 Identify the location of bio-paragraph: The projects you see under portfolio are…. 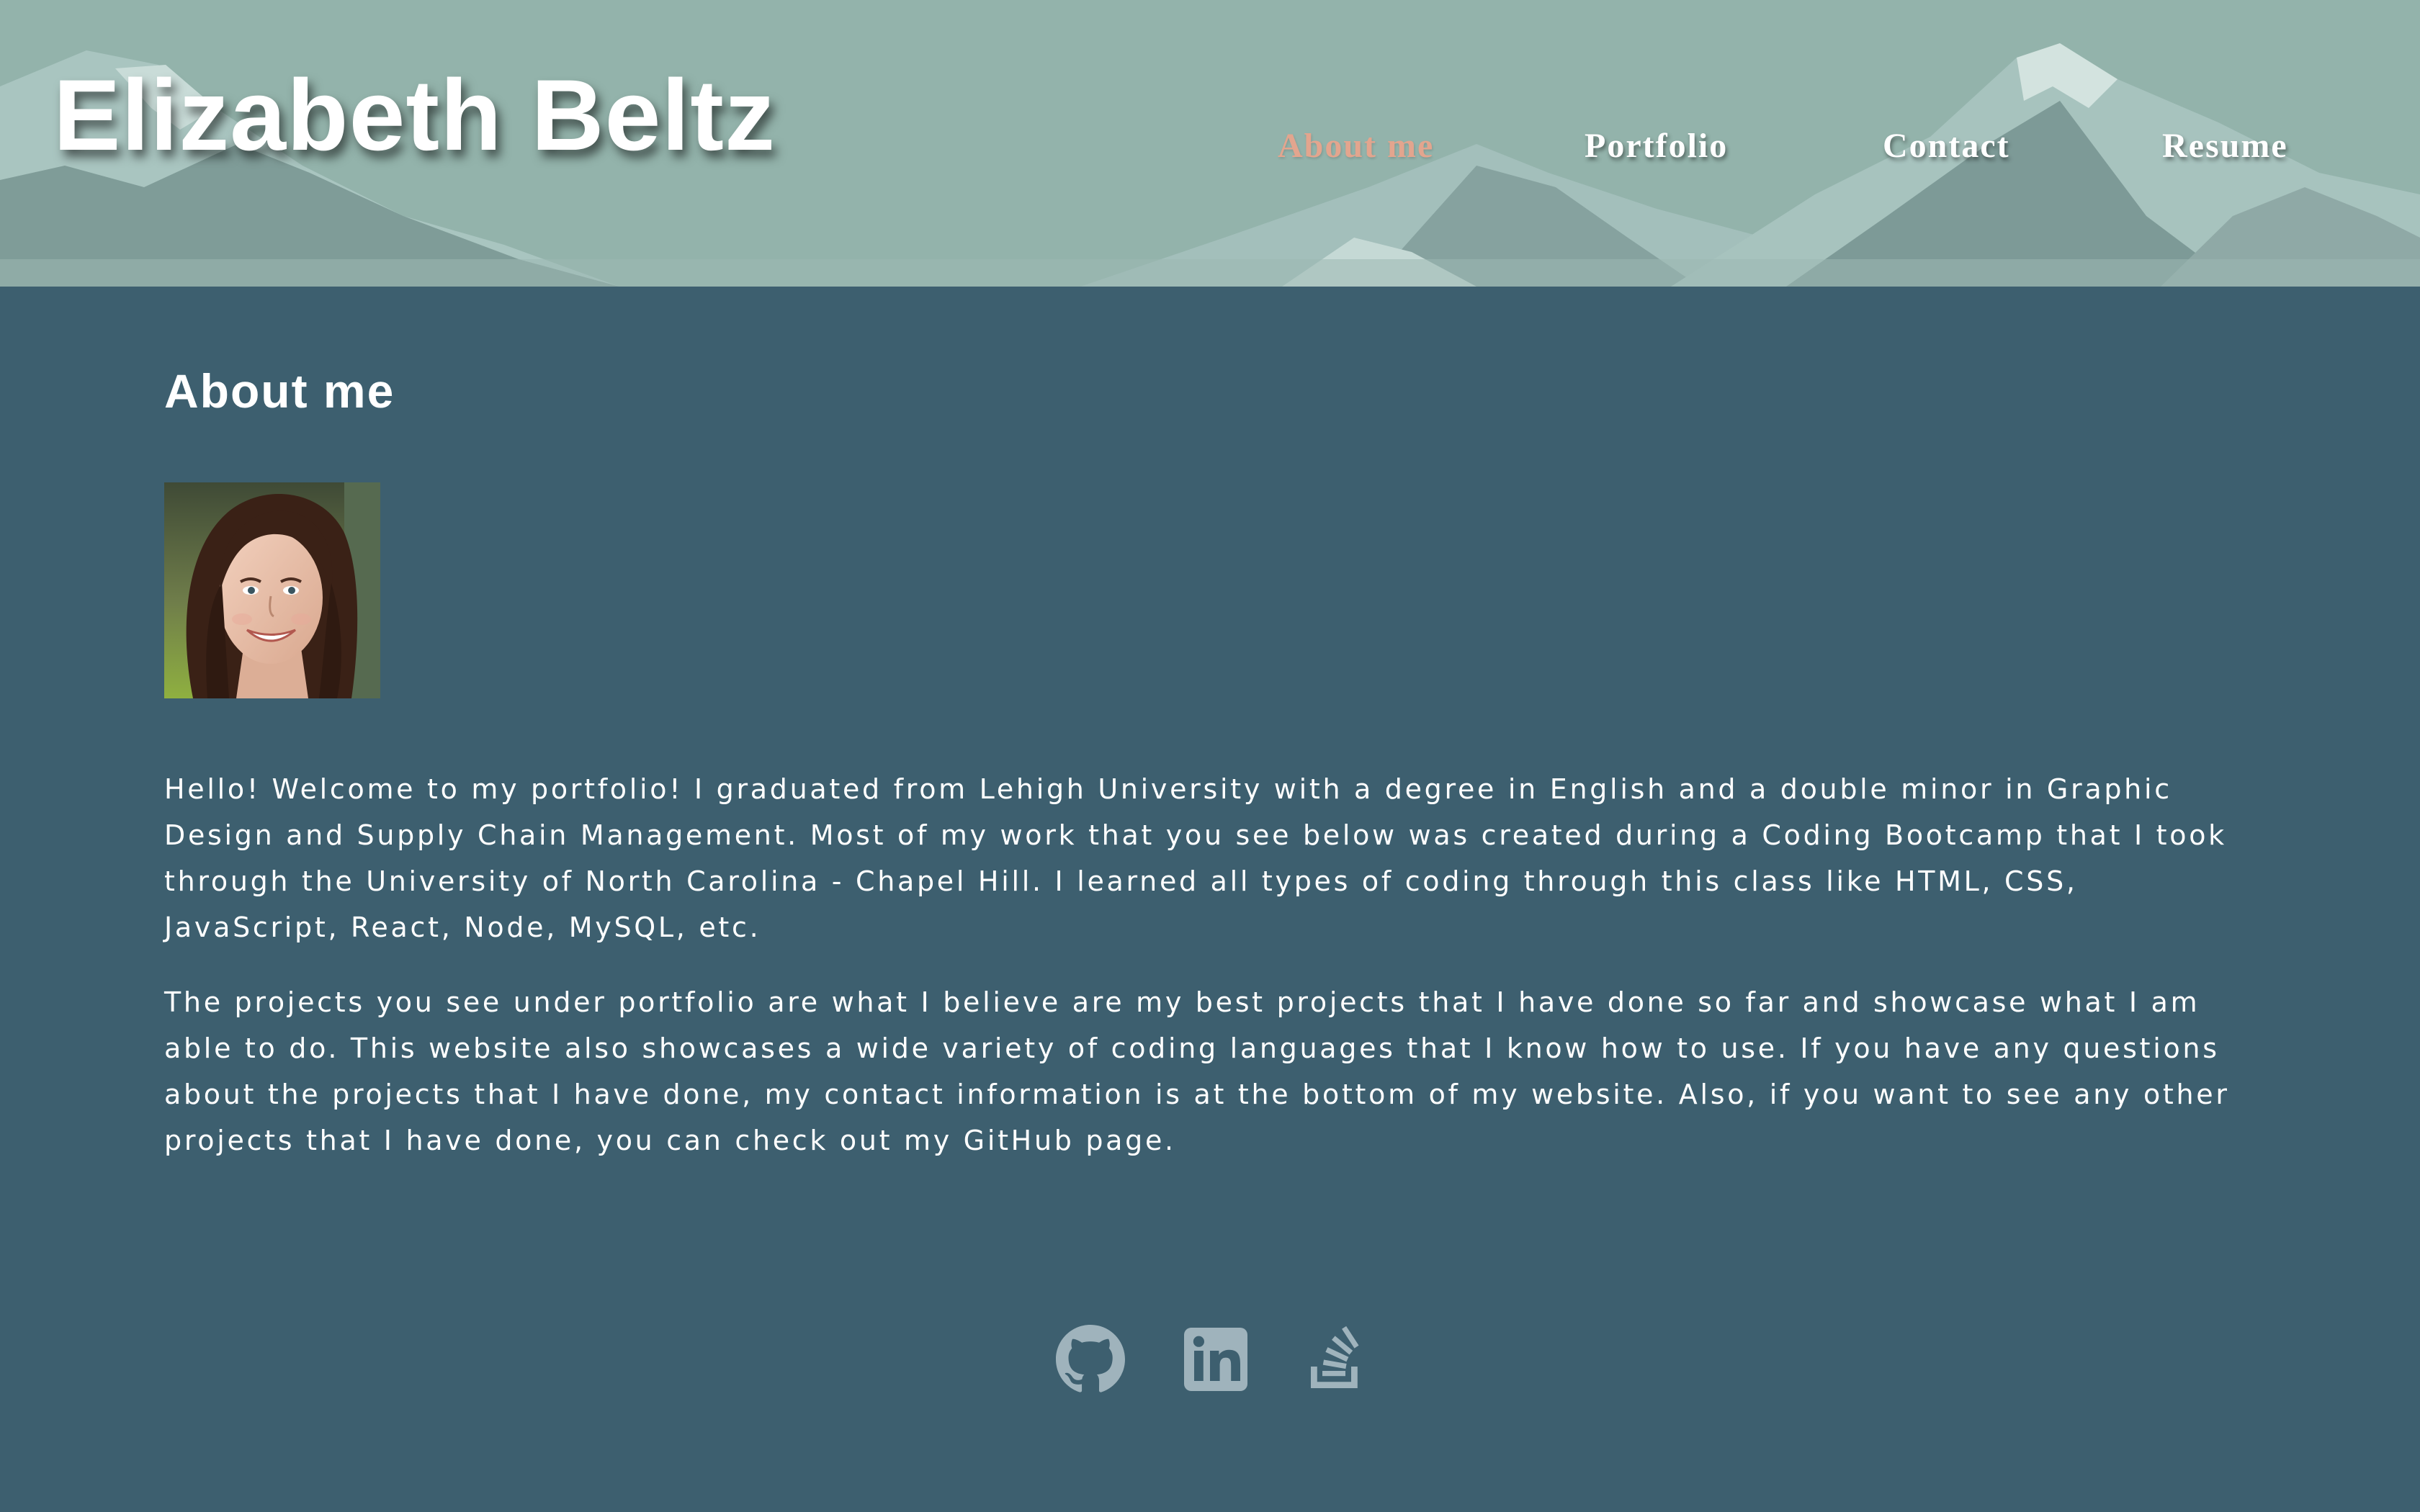
(1197, 1071).